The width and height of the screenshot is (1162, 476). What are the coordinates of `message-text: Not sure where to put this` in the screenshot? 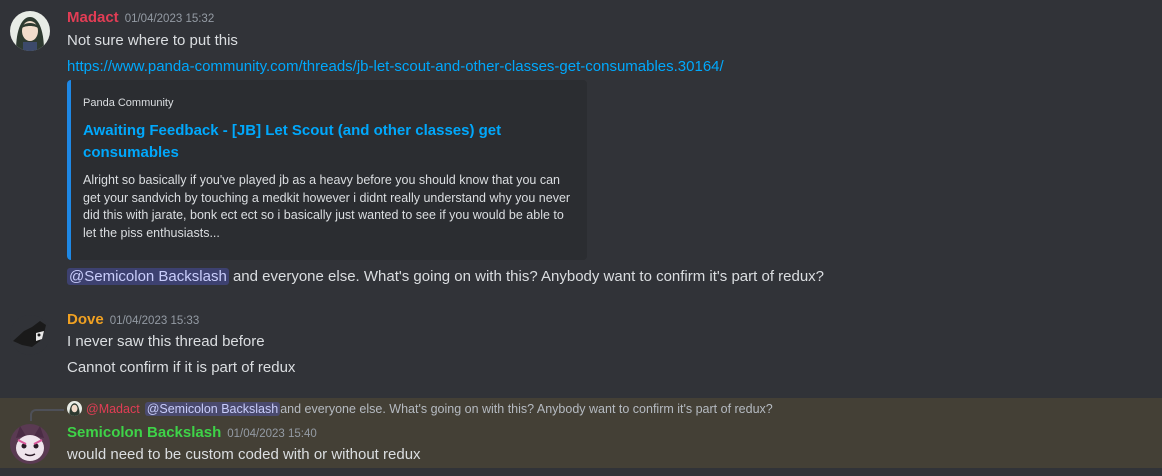 It's located at (152, 40).